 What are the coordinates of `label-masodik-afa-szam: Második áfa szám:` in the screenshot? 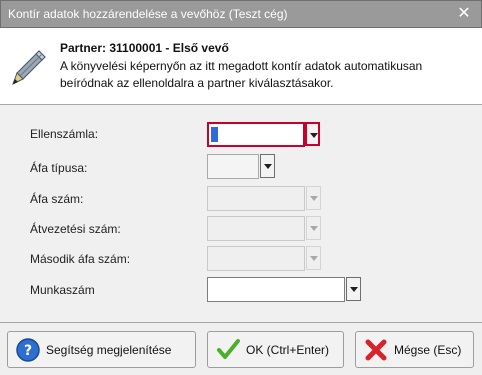 It's located at (80, 259).